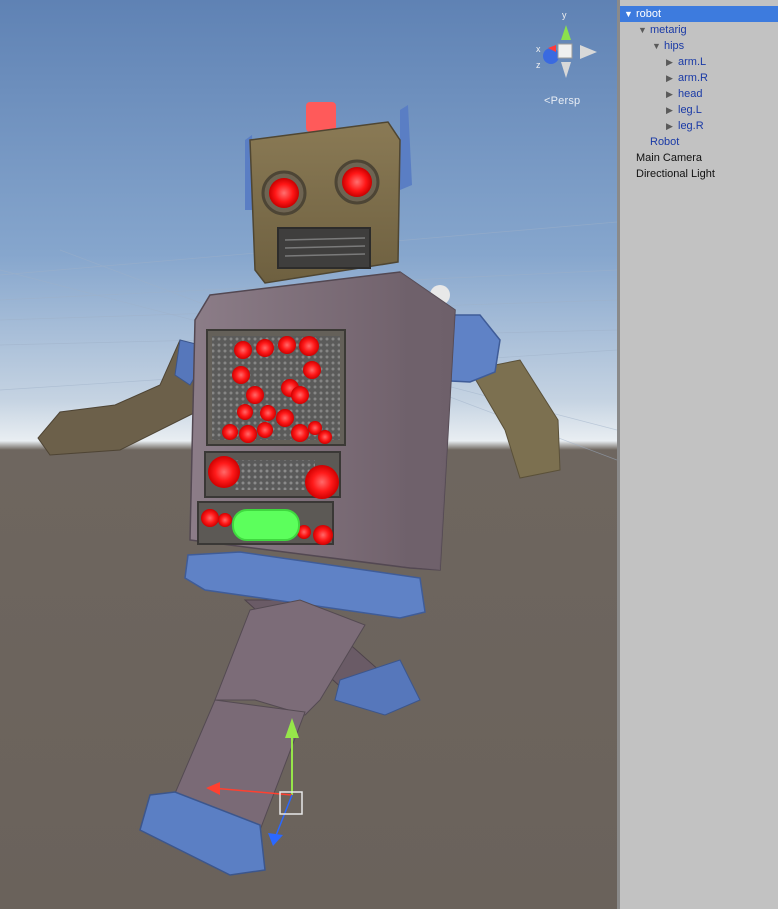 This screenshot has width=778, height=909. Describe the element at coordinates (674, 46) in the screenshot. I see `hierarchy-item-label: hips` at that location.